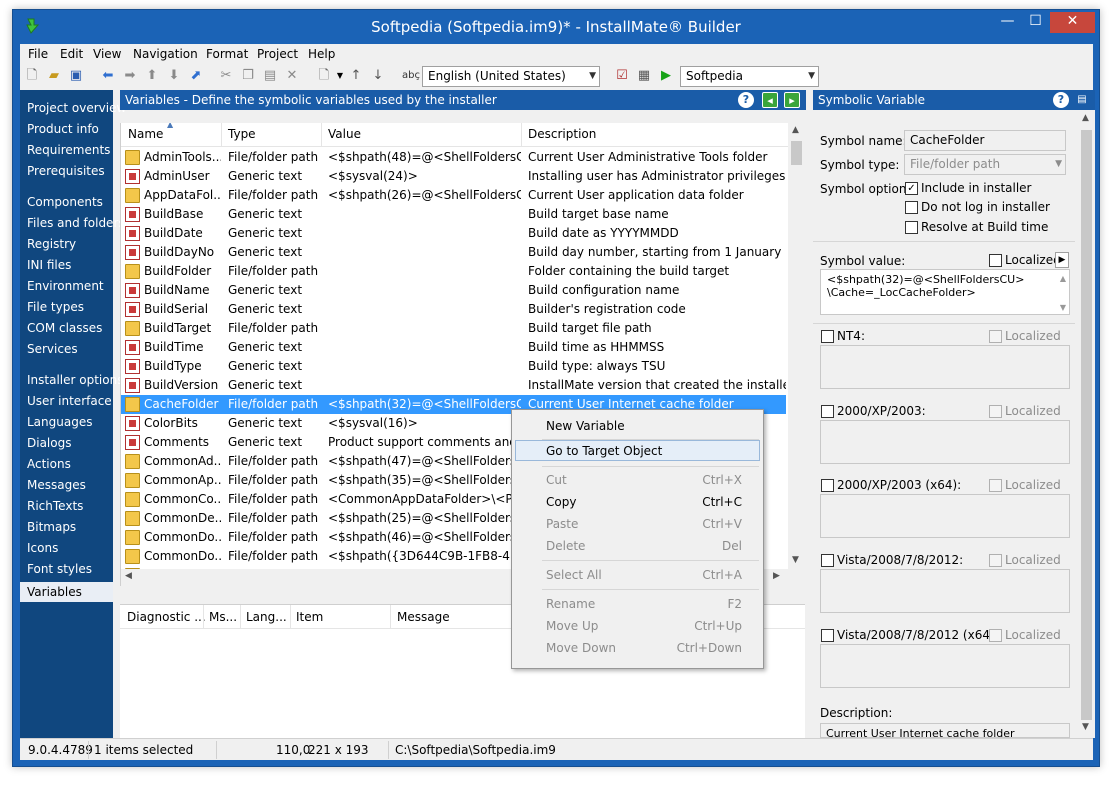  What do you see at coordinates (68, 150) in the screenshot?
I see `nav-requirements: Requirements` at bounding box center [68, 150].